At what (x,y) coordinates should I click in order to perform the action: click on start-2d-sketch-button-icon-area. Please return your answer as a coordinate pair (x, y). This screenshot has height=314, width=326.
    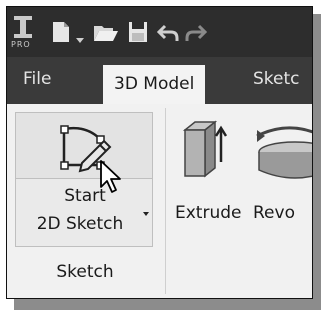
    Looking at the image, I should click on (84, 145).